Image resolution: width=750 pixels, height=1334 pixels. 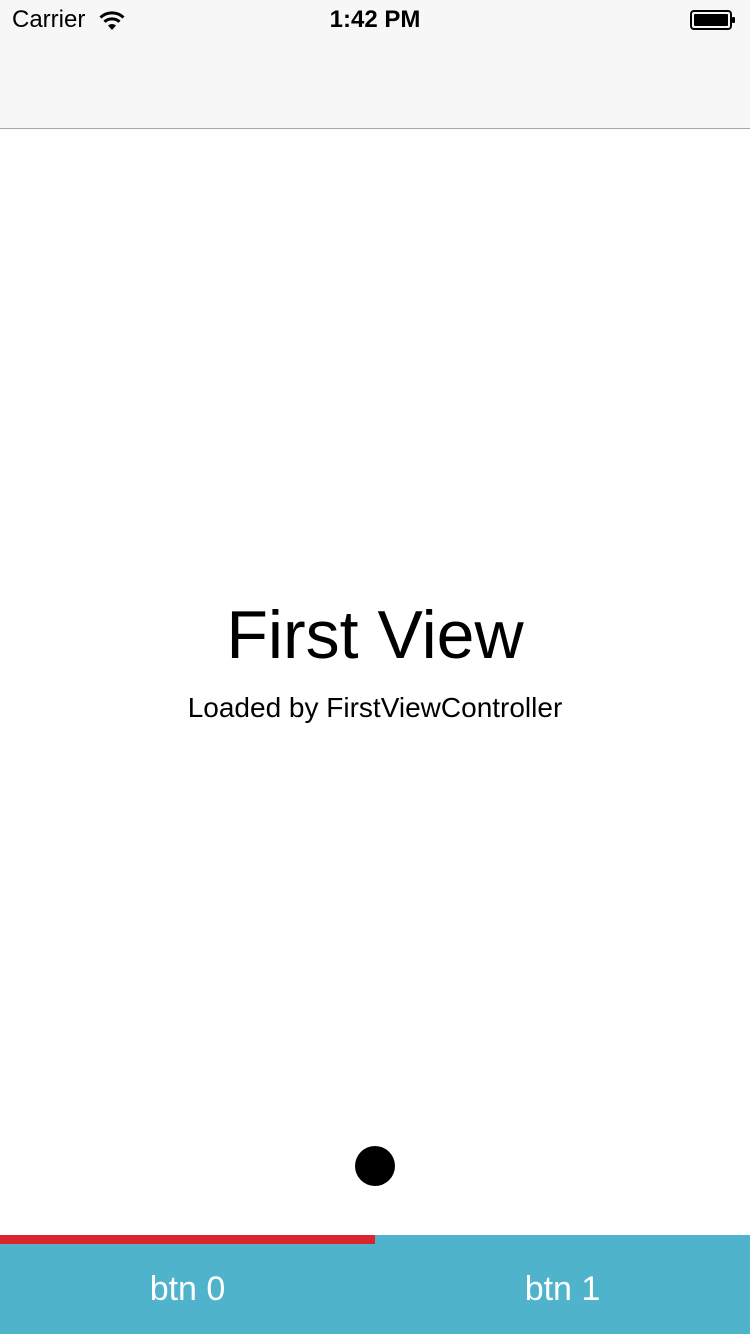 What do you see at coordinates (375, 84) in the screenshot?
I see `navigation-bar` at bounding box center [375, 84].